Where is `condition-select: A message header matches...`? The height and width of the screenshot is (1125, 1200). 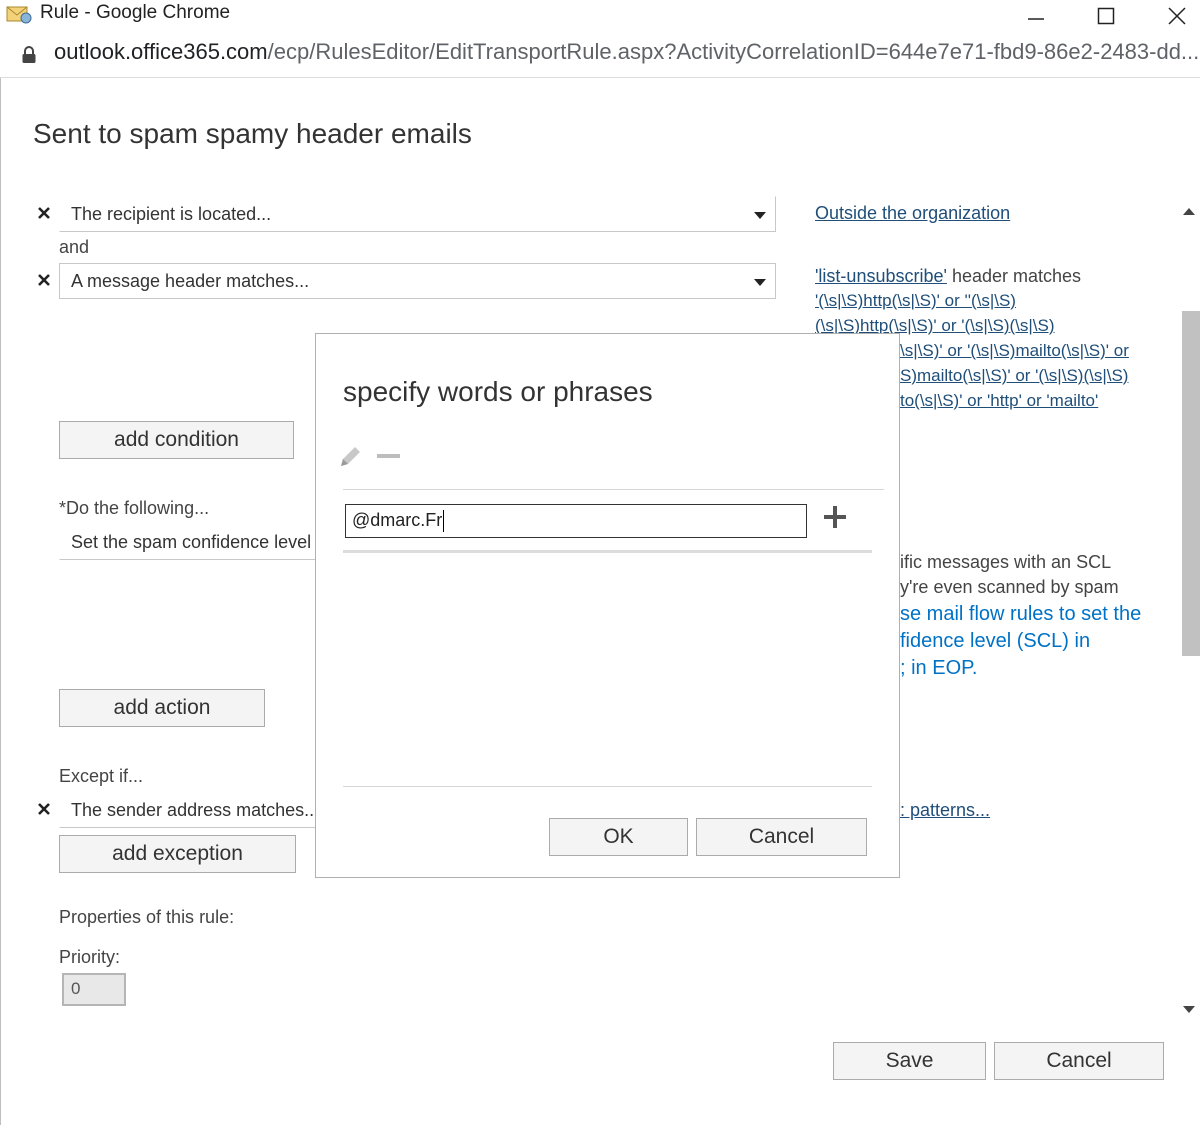 condition-select: A message header matches... is located at coordinates (417, 281).